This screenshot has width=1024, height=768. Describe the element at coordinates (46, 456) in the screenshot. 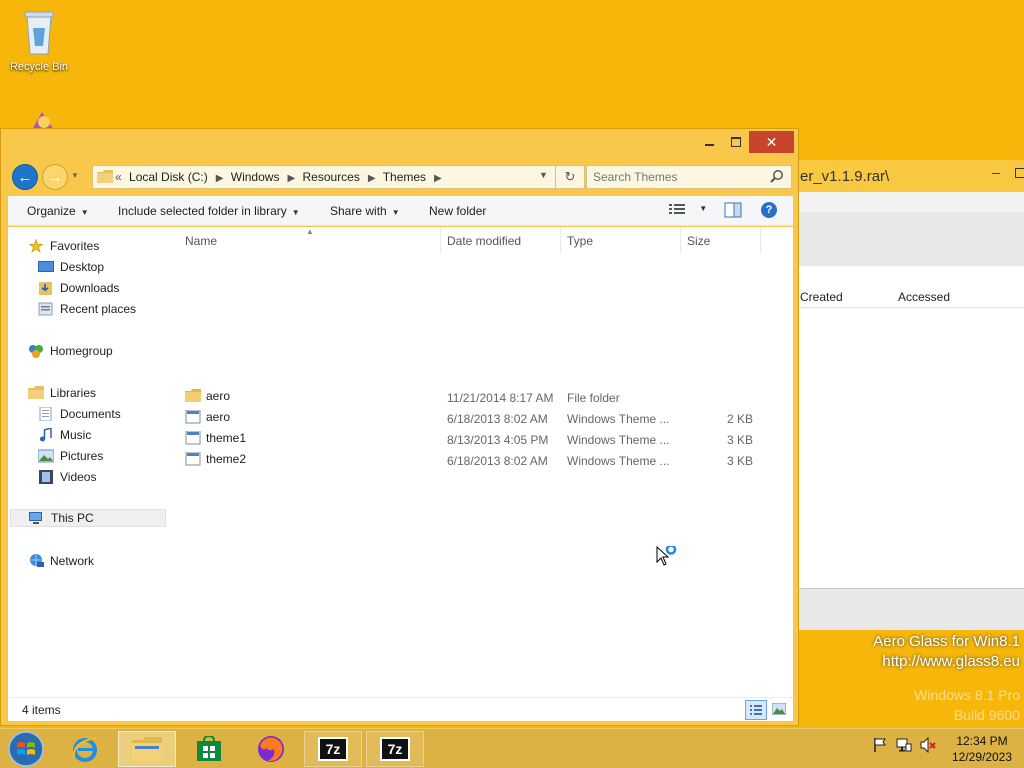

I see `pictures-icon` at that location.